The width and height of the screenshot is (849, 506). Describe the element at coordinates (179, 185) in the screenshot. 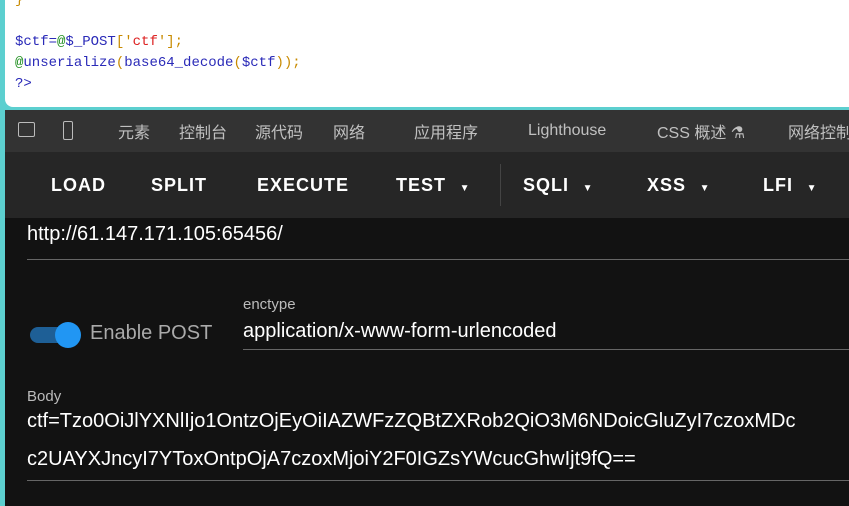

I see `split-button: SPLIT` at that location.